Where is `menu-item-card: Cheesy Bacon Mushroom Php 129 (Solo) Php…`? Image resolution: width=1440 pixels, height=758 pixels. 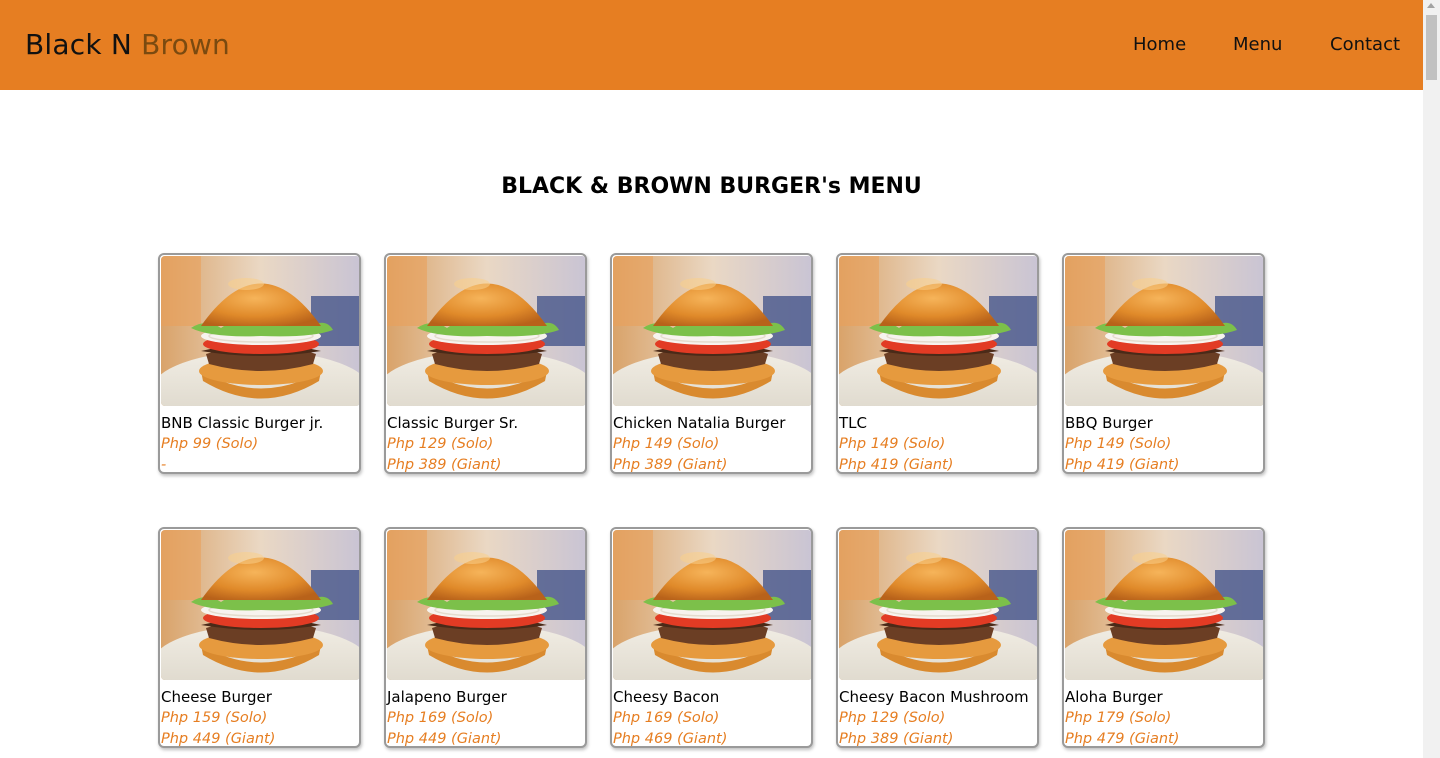
menu-item-card: Cheesy Bacon Mushroom Php 129 (Solo) Php… is located at coordinates (937, 637).